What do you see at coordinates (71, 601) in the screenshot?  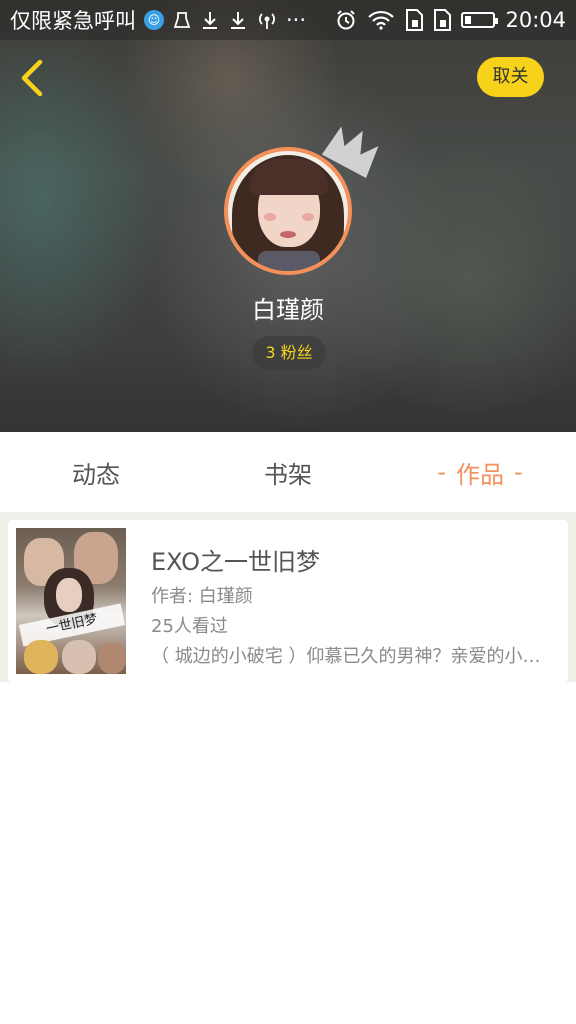 I see `book-cover-image: 一世旧梦` at bounding box center [71, 601].